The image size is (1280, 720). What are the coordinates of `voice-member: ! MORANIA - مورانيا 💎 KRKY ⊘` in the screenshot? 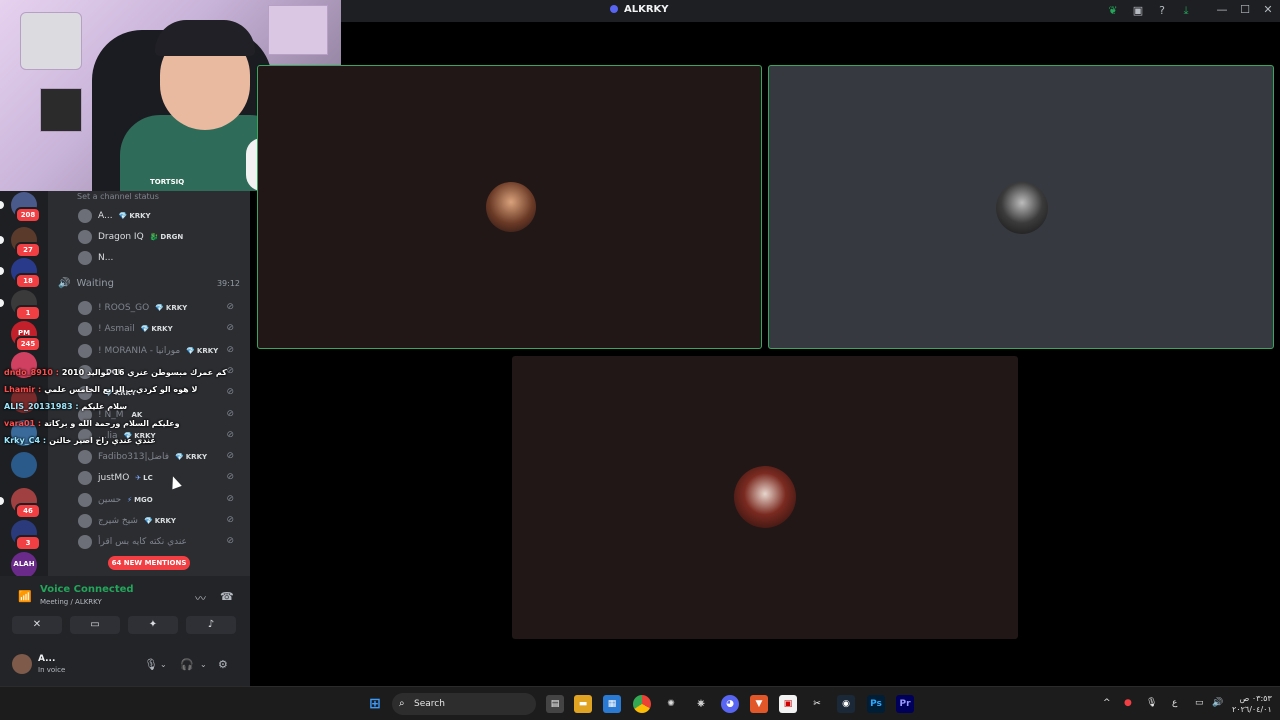 It's located at (162, 351).